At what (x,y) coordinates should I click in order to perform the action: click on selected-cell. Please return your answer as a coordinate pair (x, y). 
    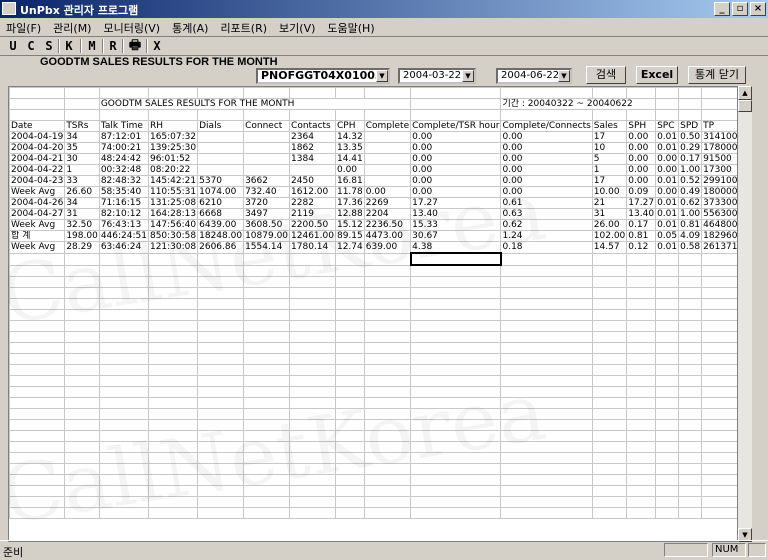
    Looking at the image, I should click on (455, 259).